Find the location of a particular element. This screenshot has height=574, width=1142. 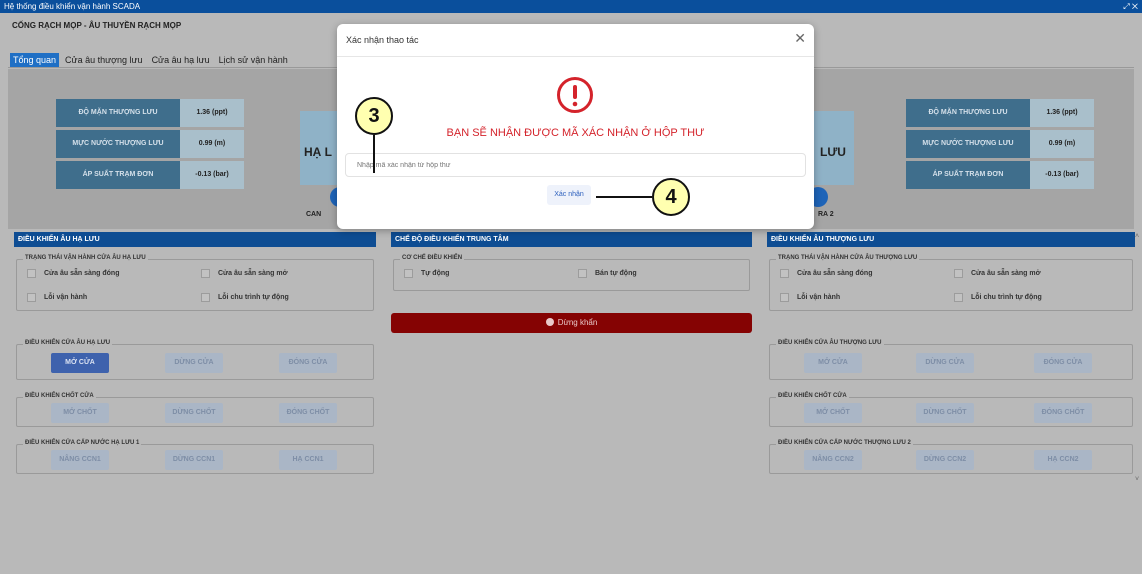

gate-right-sub: RA 2 is located at coordinates (826, 214).